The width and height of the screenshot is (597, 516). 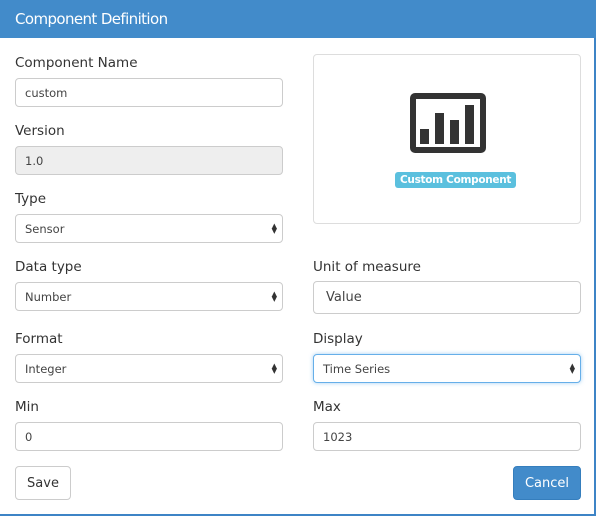 What do you see at coordinates (43, 483) in the screenshot?
I see `save-button: Save` at bounding box center [43, 483].